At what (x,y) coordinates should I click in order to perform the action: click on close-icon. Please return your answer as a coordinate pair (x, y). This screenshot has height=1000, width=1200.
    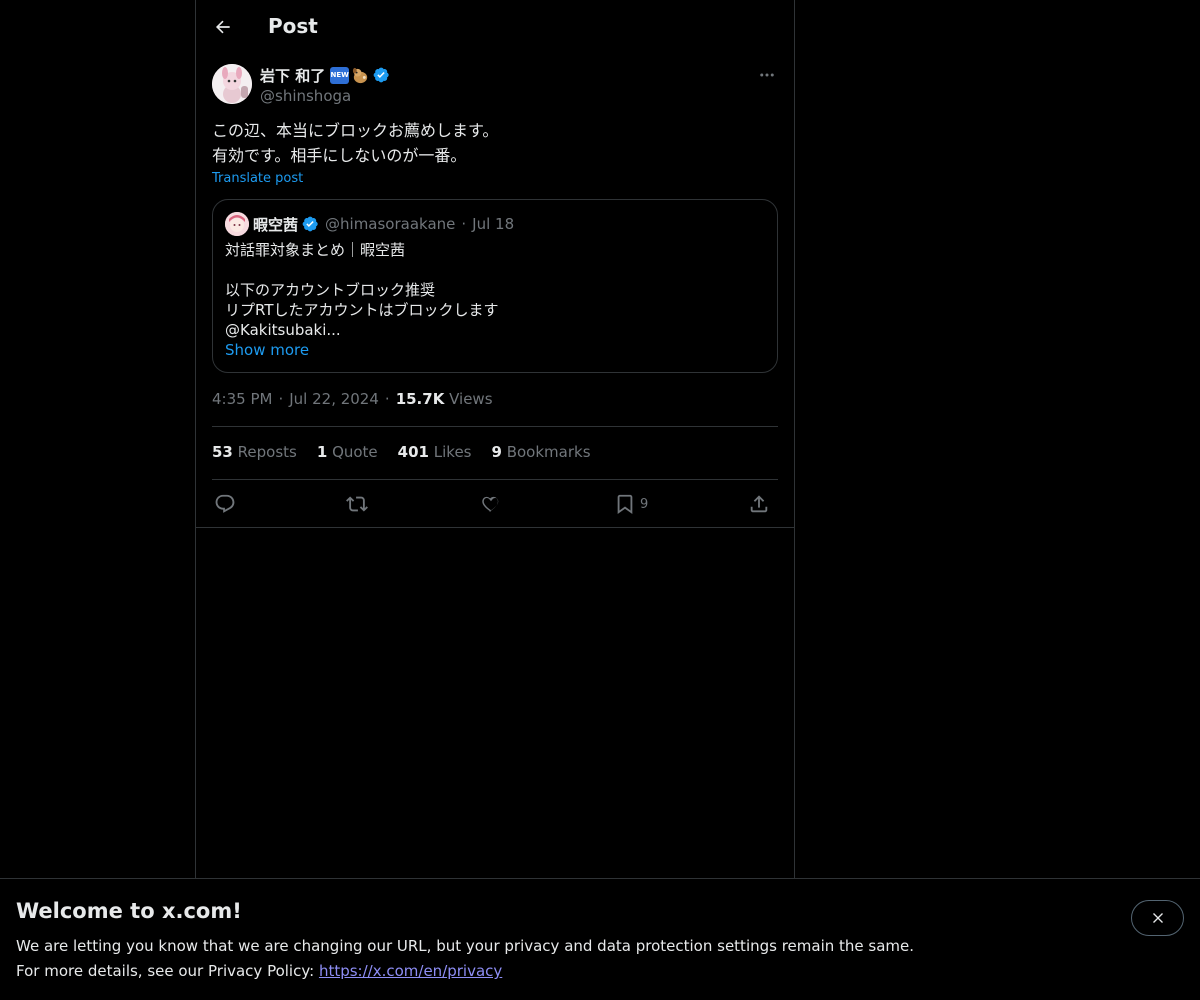
    Looking at the image, I should click on (1157, 918).